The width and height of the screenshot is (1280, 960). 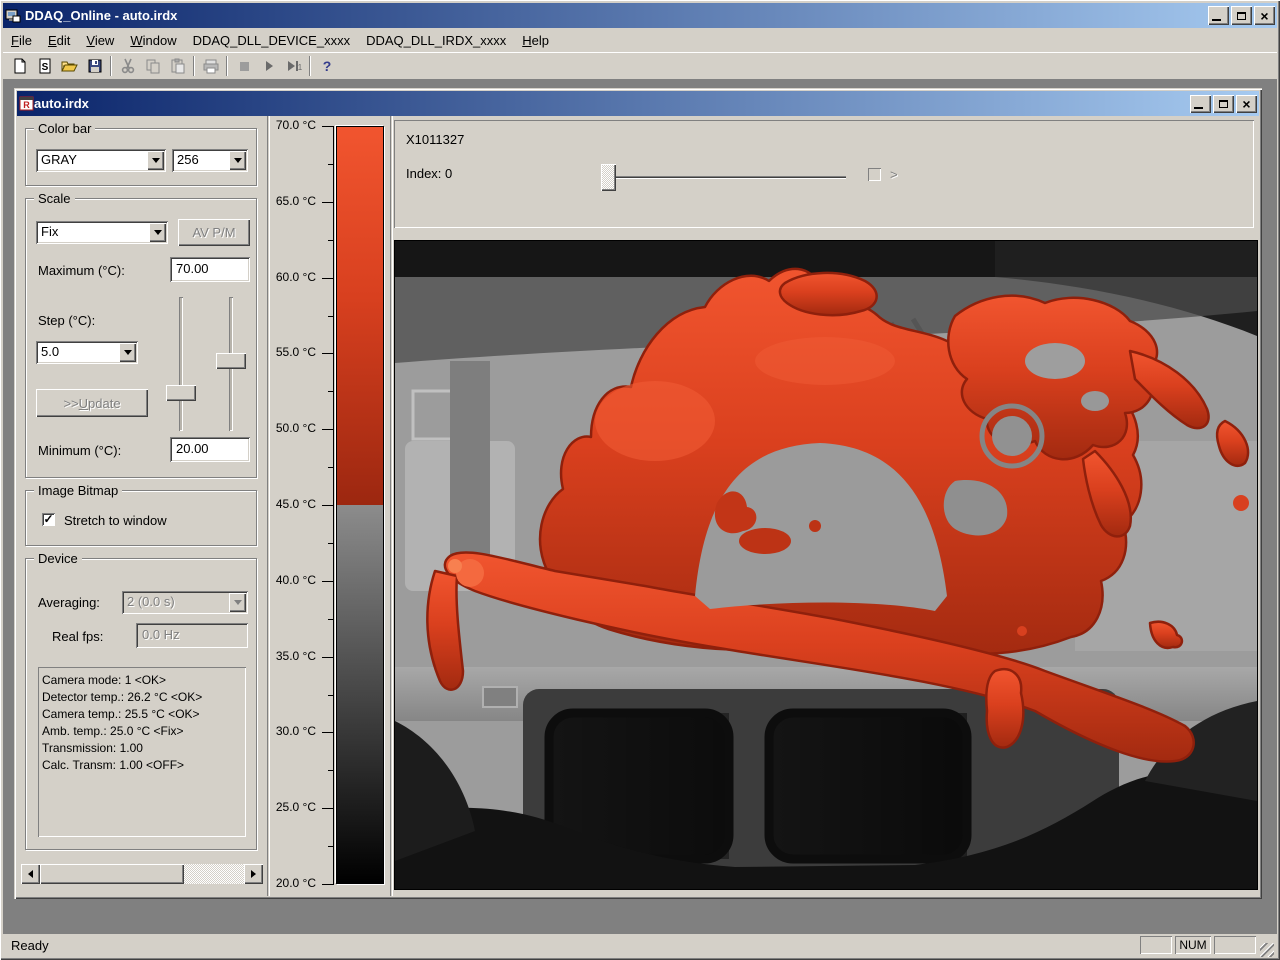 What do you see at coordinates (192, 635) in the screenshot?
I see `real-fps-field: 0.0 Hz` at bounding box center [192, 635].